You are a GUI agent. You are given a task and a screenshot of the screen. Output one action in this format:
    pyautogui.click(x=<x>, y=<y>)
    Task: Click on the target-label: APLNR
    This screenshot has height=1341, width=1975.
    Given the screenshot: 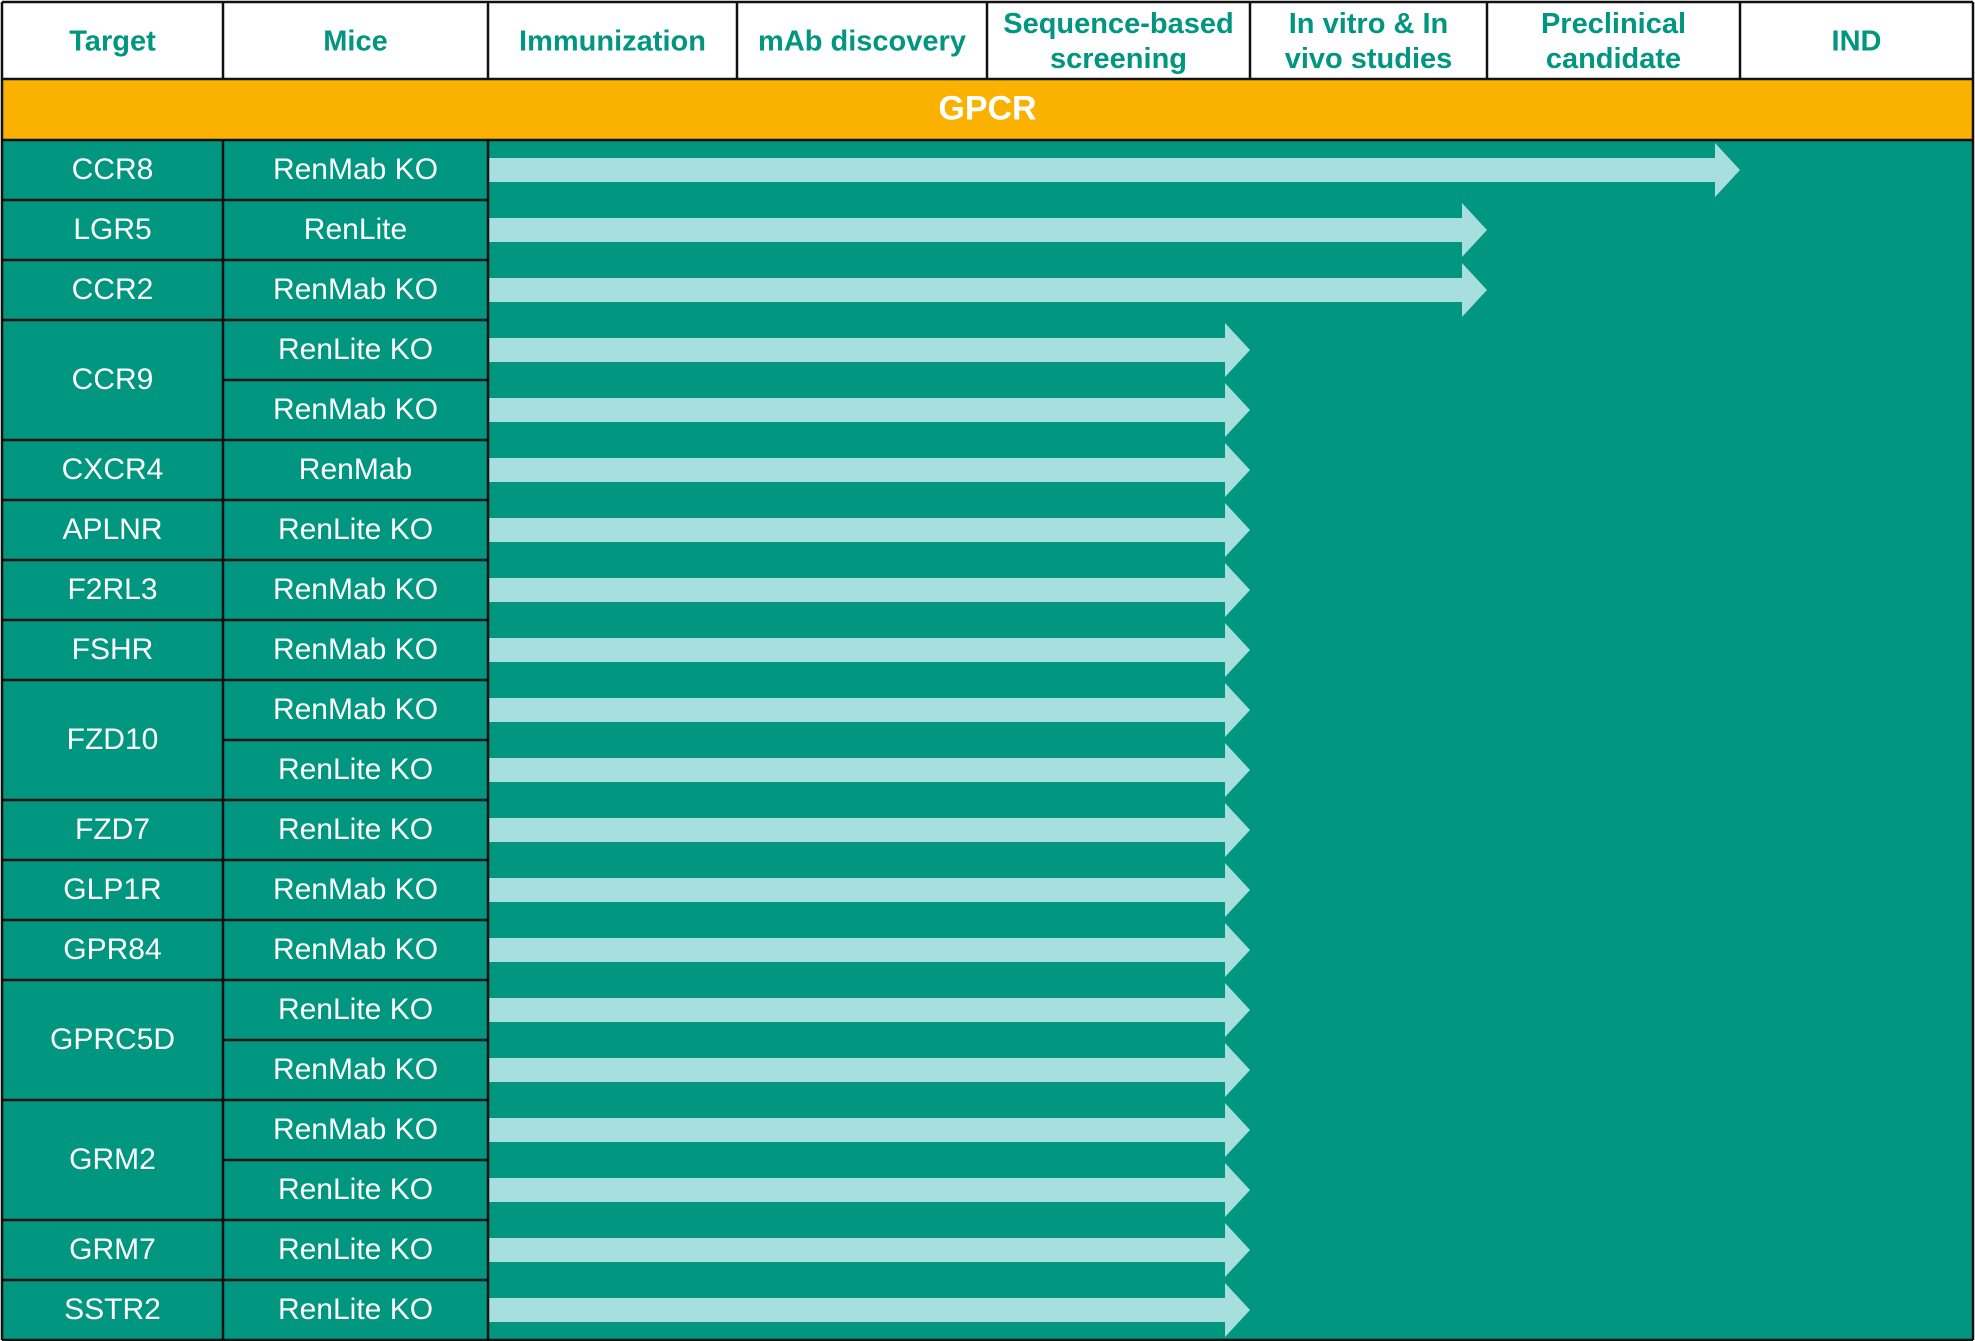 What is the action you would take?
    pyautogui.click(x=112, y=529)
    